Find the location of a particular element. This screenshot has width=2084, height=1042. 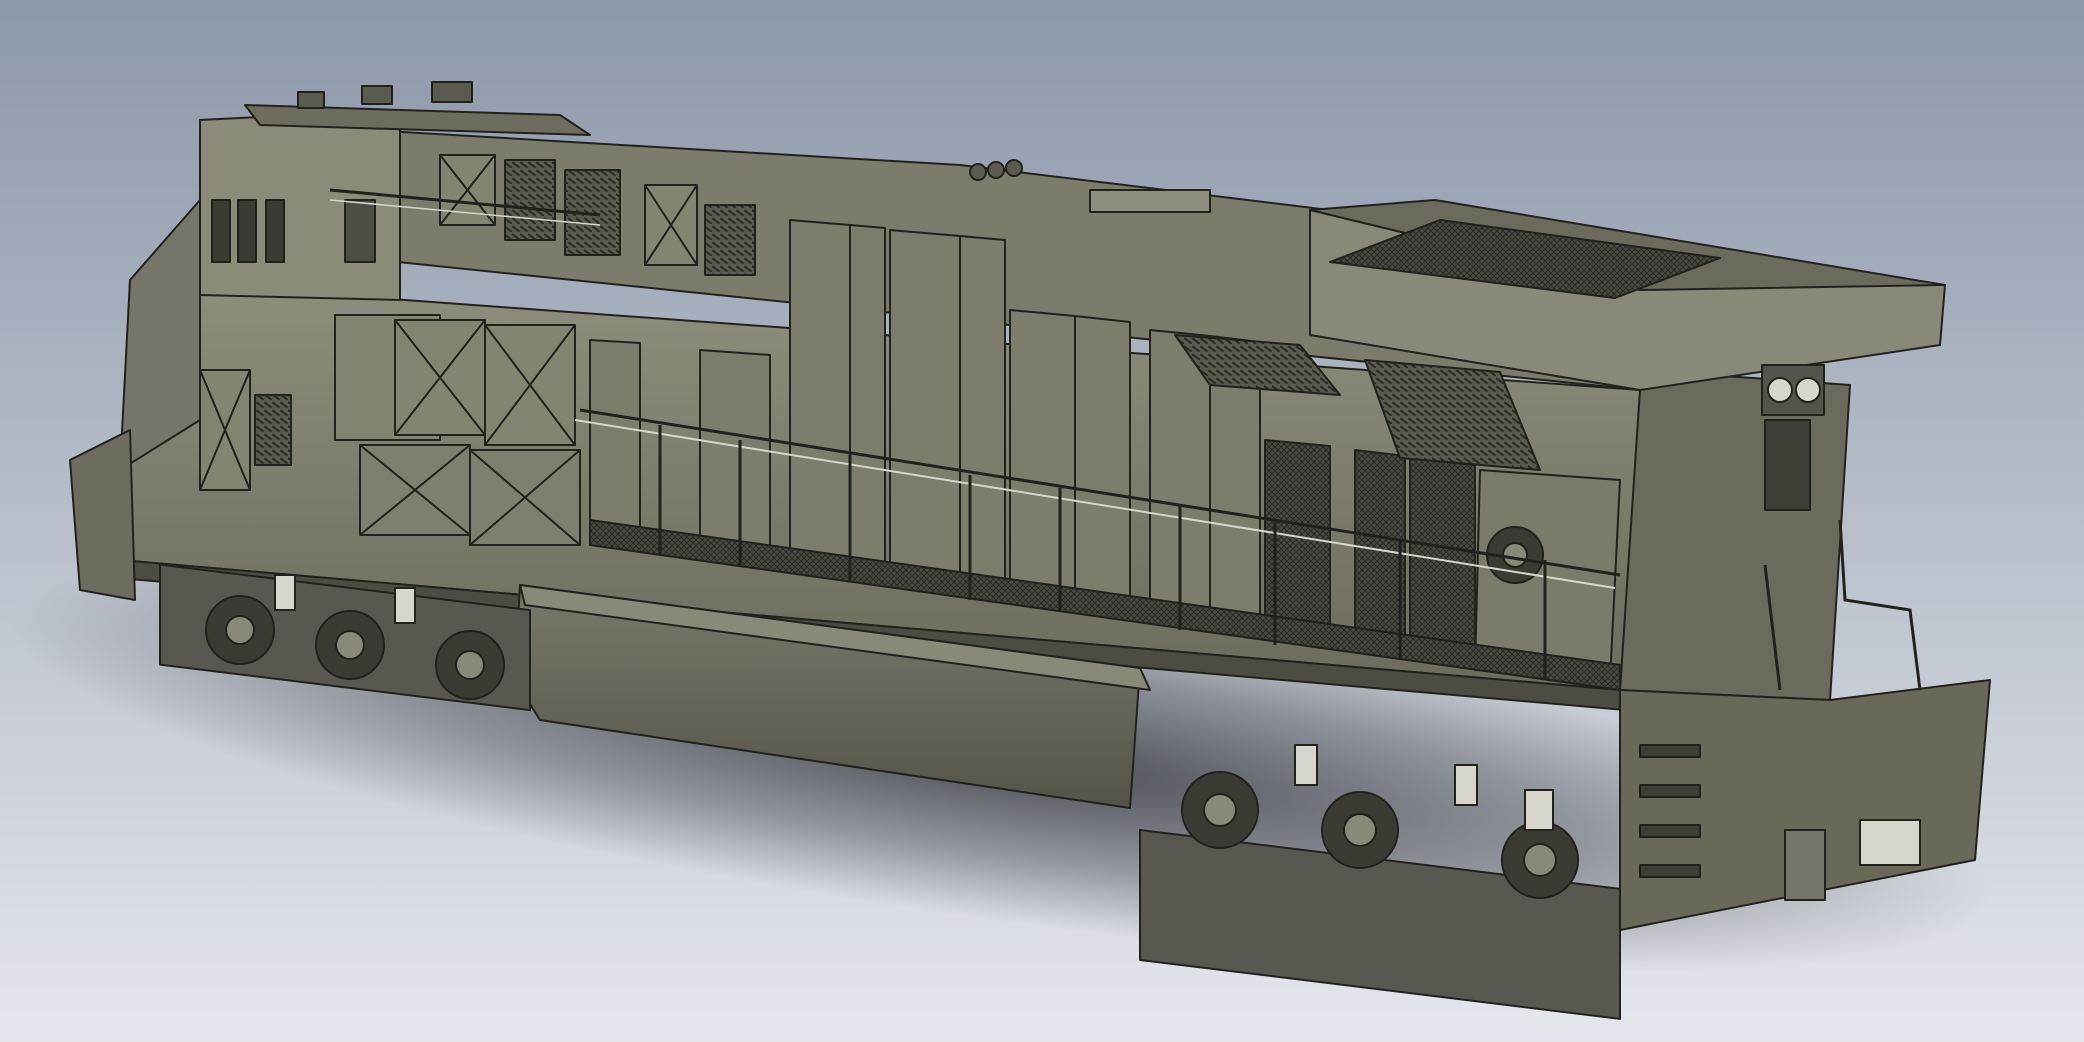

rear-door is located at coordinates (1787, 465).